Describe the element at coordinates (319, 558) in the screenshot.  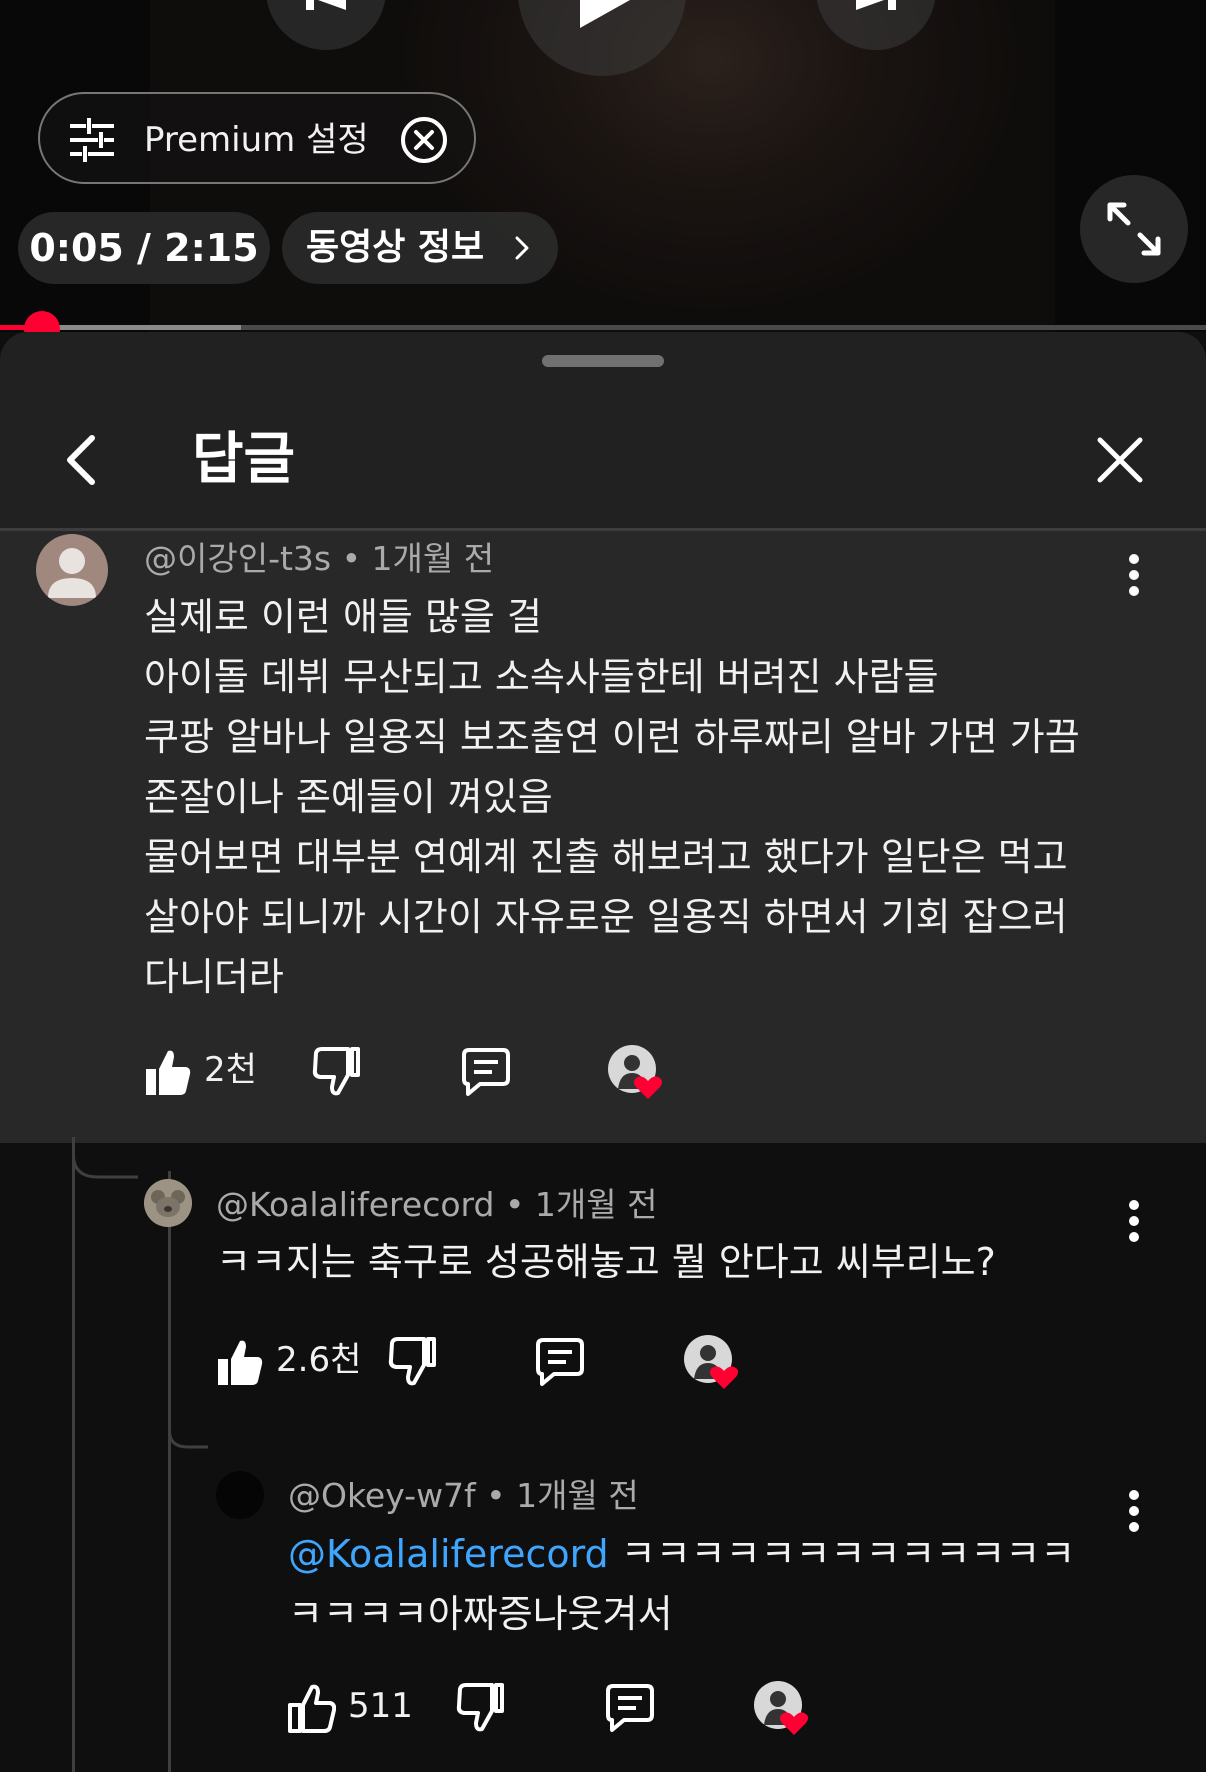
I see `comment-meta: @이강인-t3s • 1개월 전` at that location.